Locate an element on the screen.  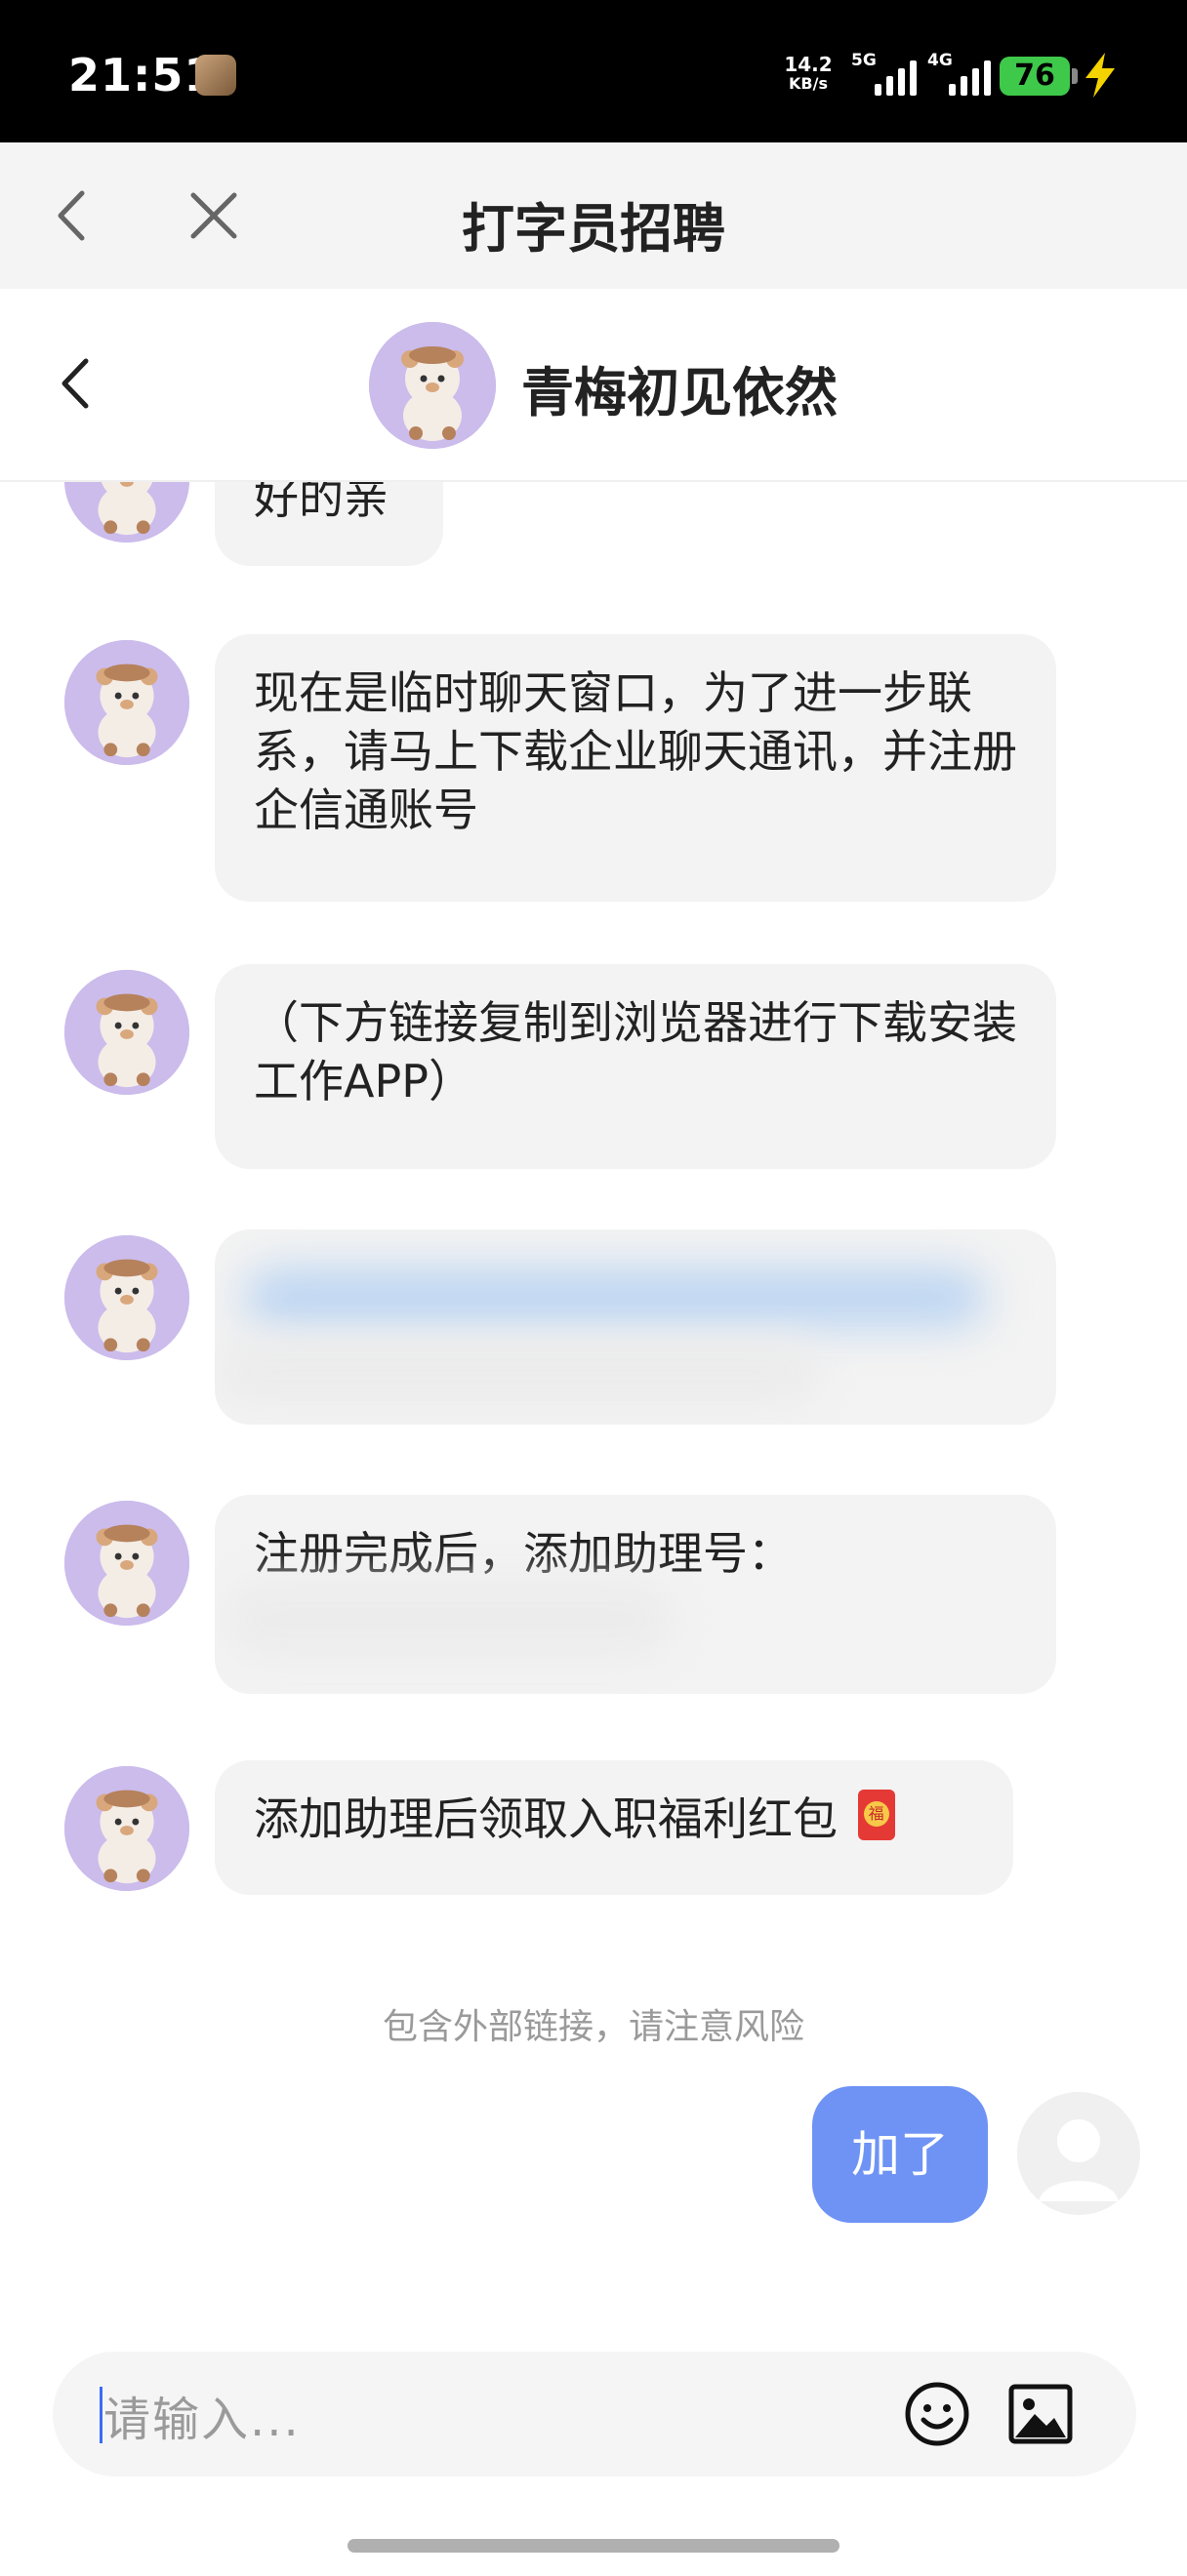
message-bubble: 现在是临时聊天窗口，为了进一步联系，请马上下载企业聊天通讯，并注册企信通账号 is located at coordinates (635, 768).